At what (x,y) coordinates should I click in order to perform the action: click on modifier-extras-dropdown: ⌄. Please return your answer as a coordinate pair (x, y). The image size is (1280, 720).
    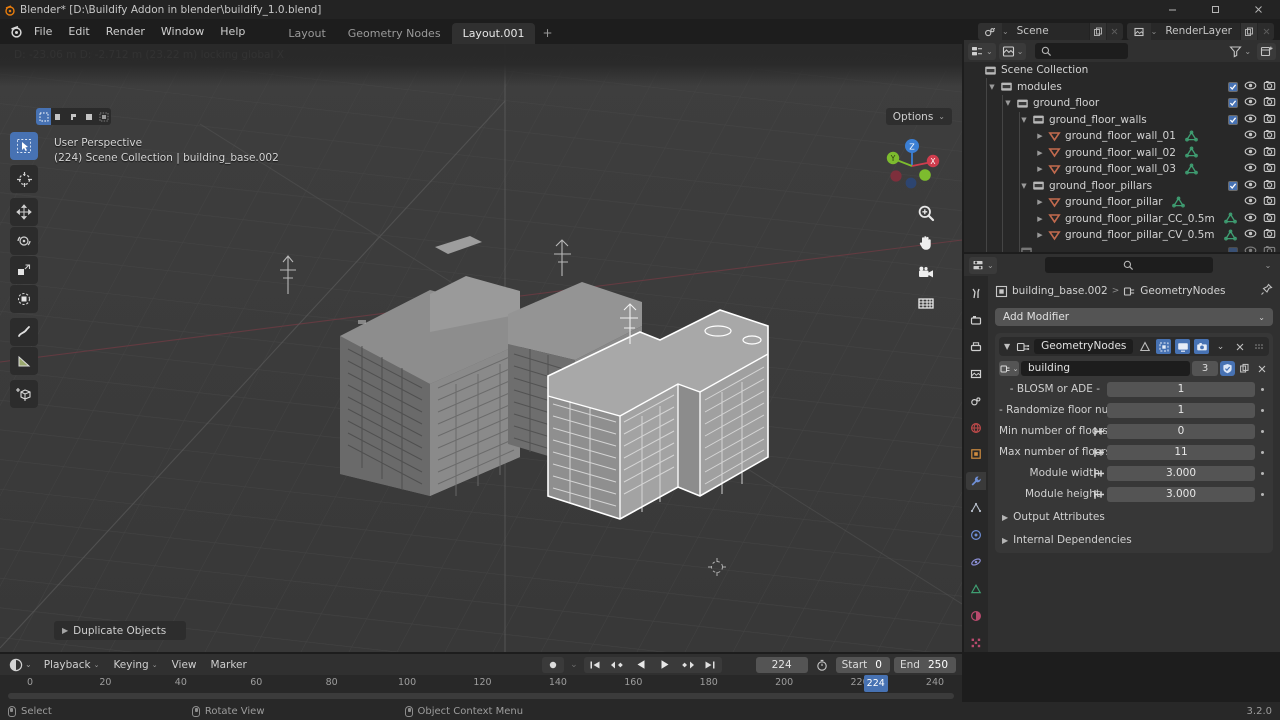
    Looking at the image, I should click on (1220, 346).